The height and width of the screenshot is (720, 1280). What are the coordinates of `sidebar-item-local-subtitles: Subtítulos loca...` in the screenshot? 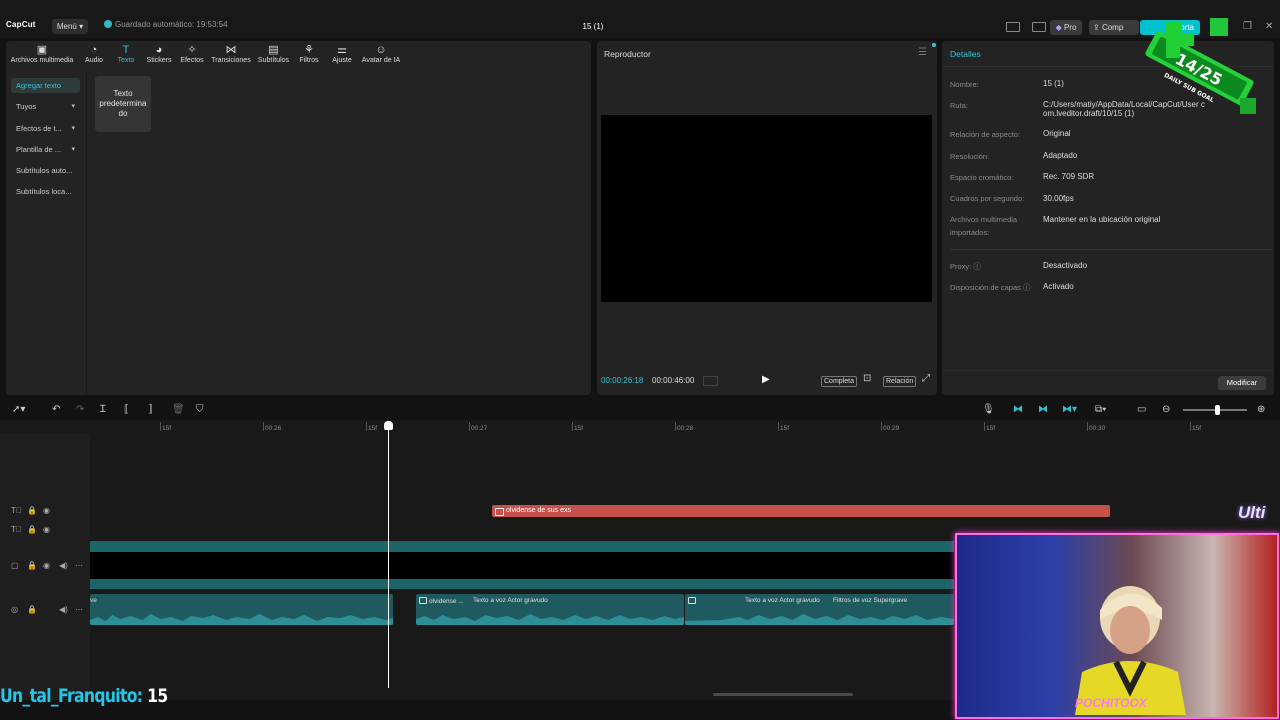 It's located at (45, 191).